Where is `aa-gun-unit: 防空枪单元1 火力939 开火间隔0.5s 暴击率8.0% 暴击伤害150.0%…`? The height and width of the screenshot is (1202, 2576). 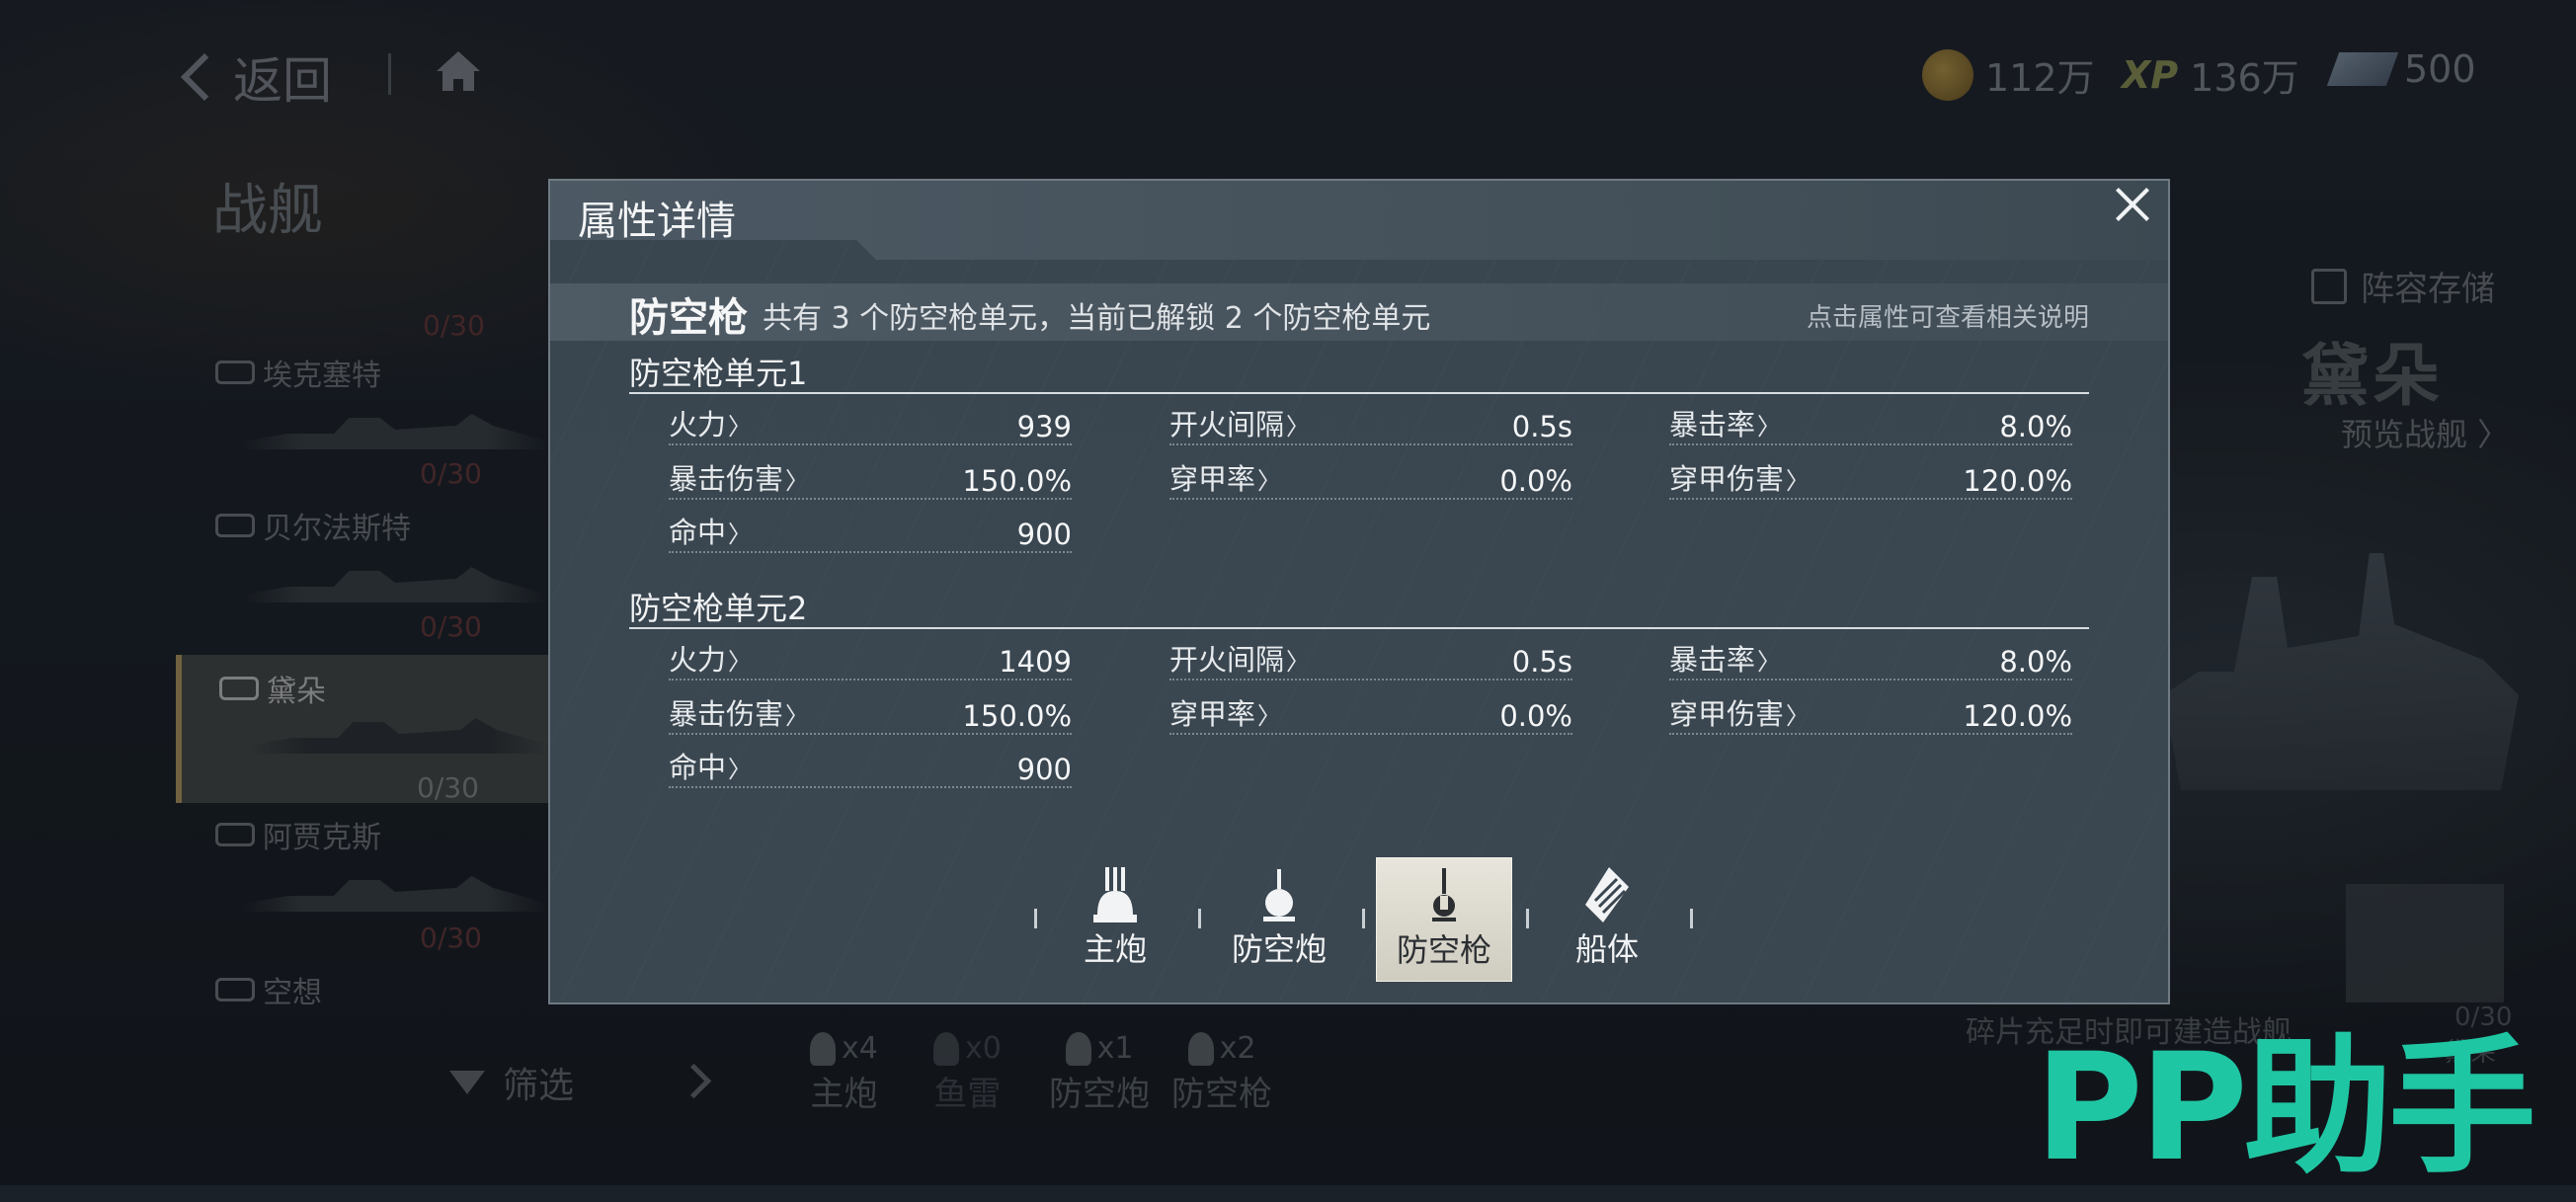
aa-gun-unit: 防空枪单元1 火力939 开火间隔0.5s 暴击率8.0% 暴击伤害150.0%… is located at coordinates (1359, 456).